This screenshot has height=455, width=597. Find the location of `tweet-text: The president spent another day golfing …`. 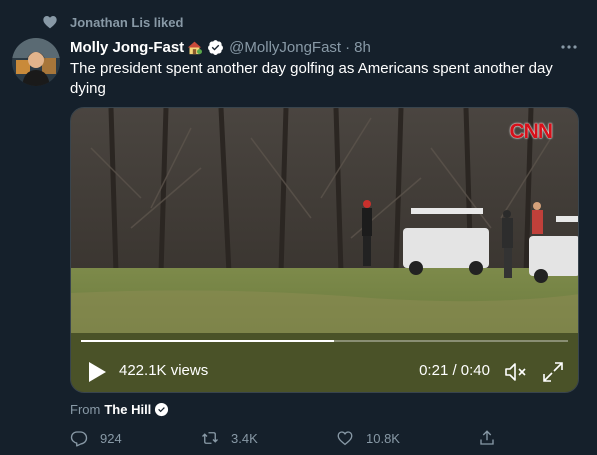

tweet-text: The president spent another day golfing … is located at coordinates (311, 78).